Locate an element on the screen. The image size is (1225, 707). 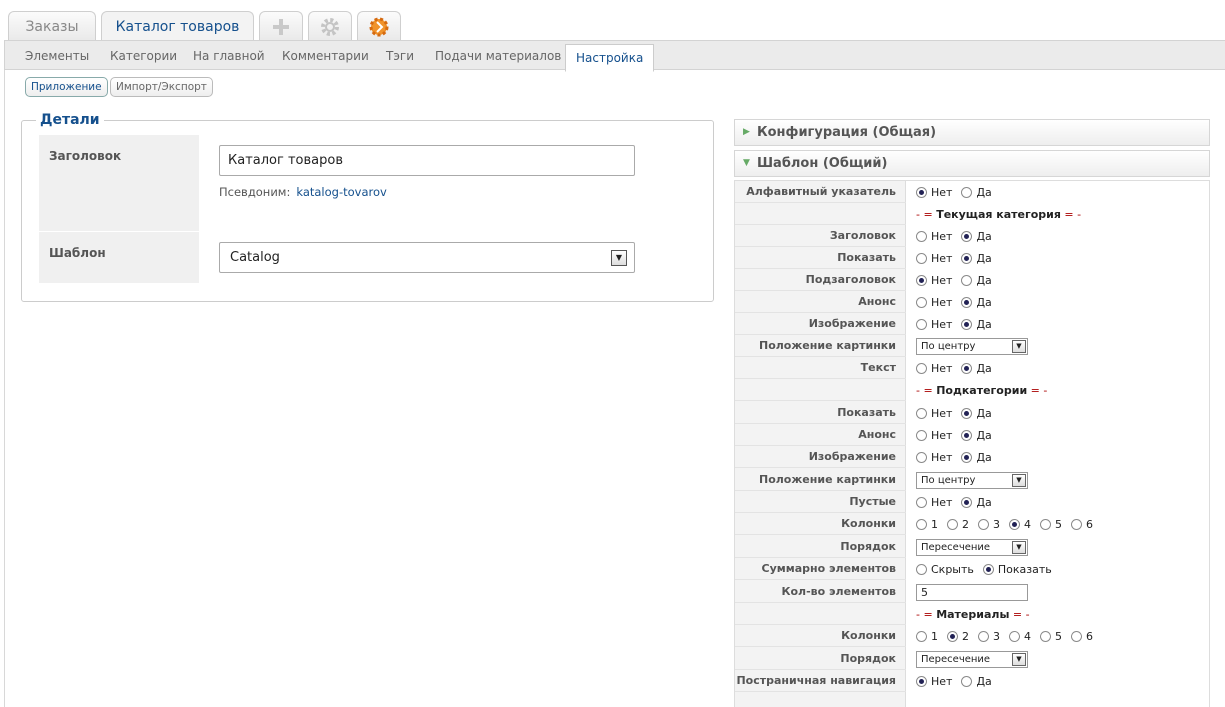
title-input: Каталог товаров is located at coordinates (427, 160).